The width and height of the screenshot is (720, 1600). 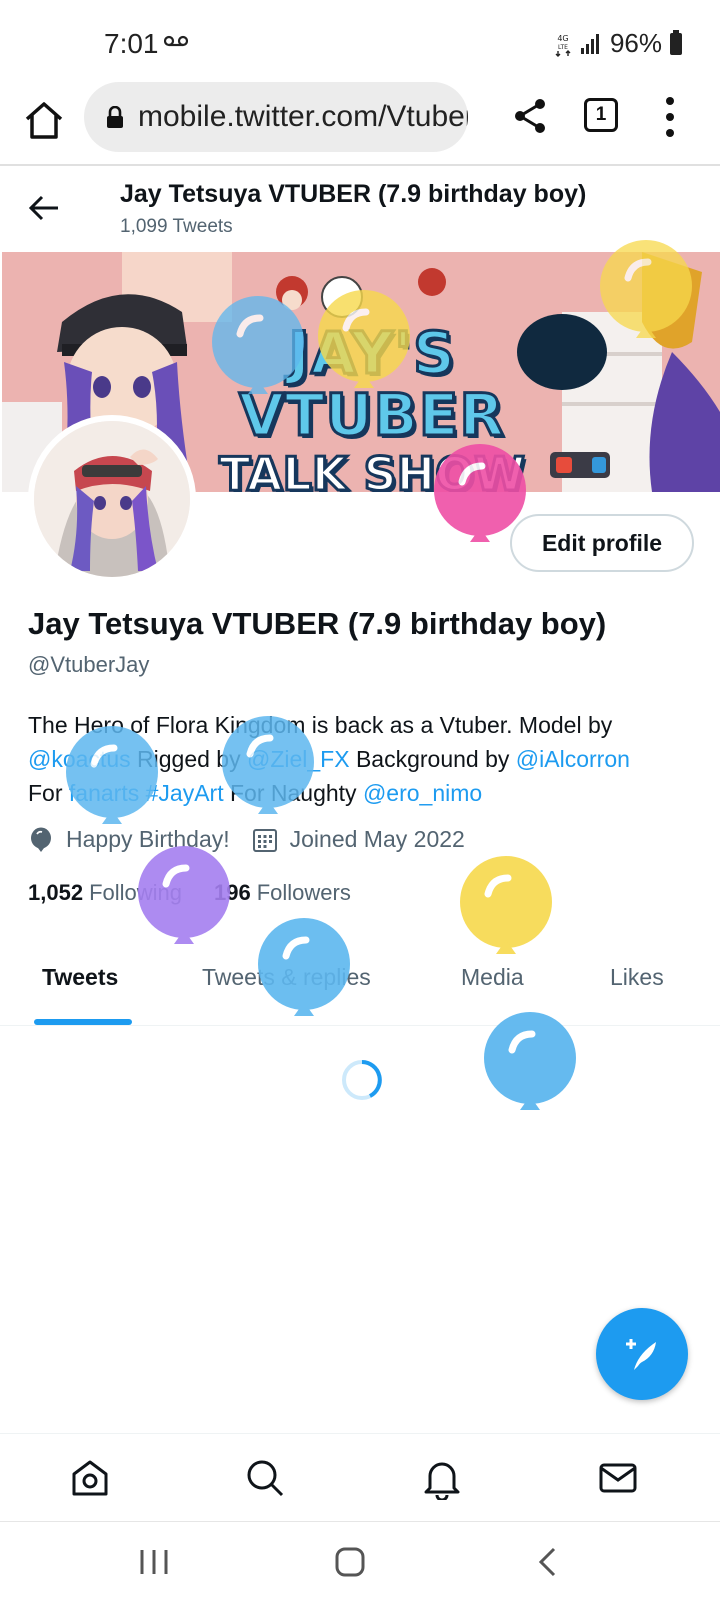 I want to click on battery-percent: 96%, so click(x=635, y=43).